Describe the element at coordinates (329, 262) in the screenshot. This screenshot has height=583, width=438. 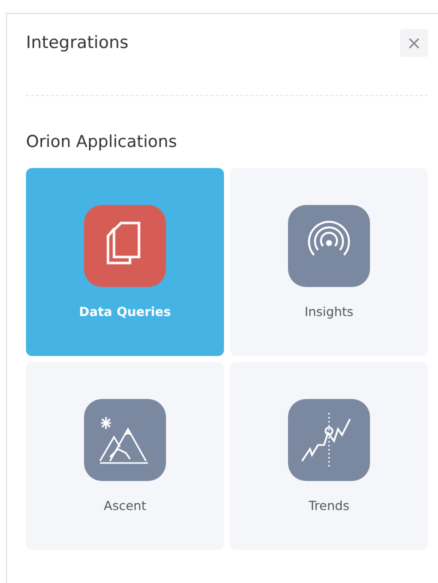
I see `app-tile: Insights` at that location.